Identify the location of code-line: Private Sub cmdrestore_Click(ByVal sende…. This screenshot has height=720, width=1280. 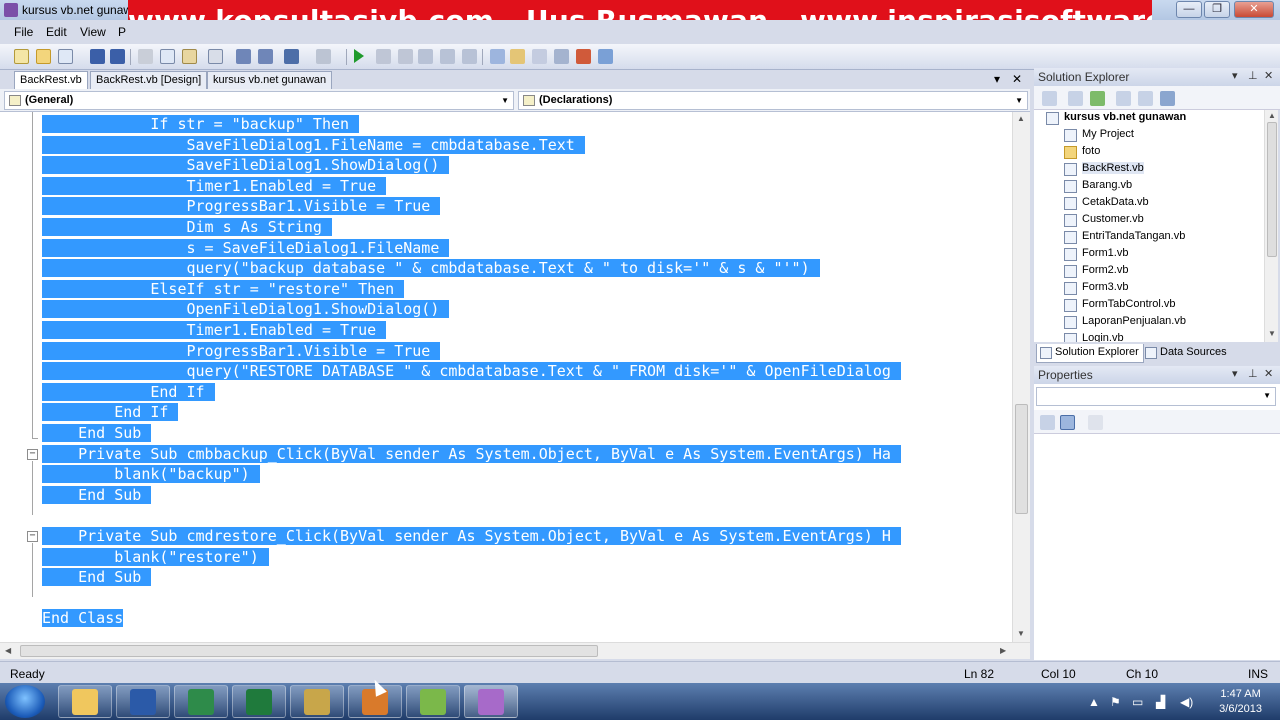
(471, 536).